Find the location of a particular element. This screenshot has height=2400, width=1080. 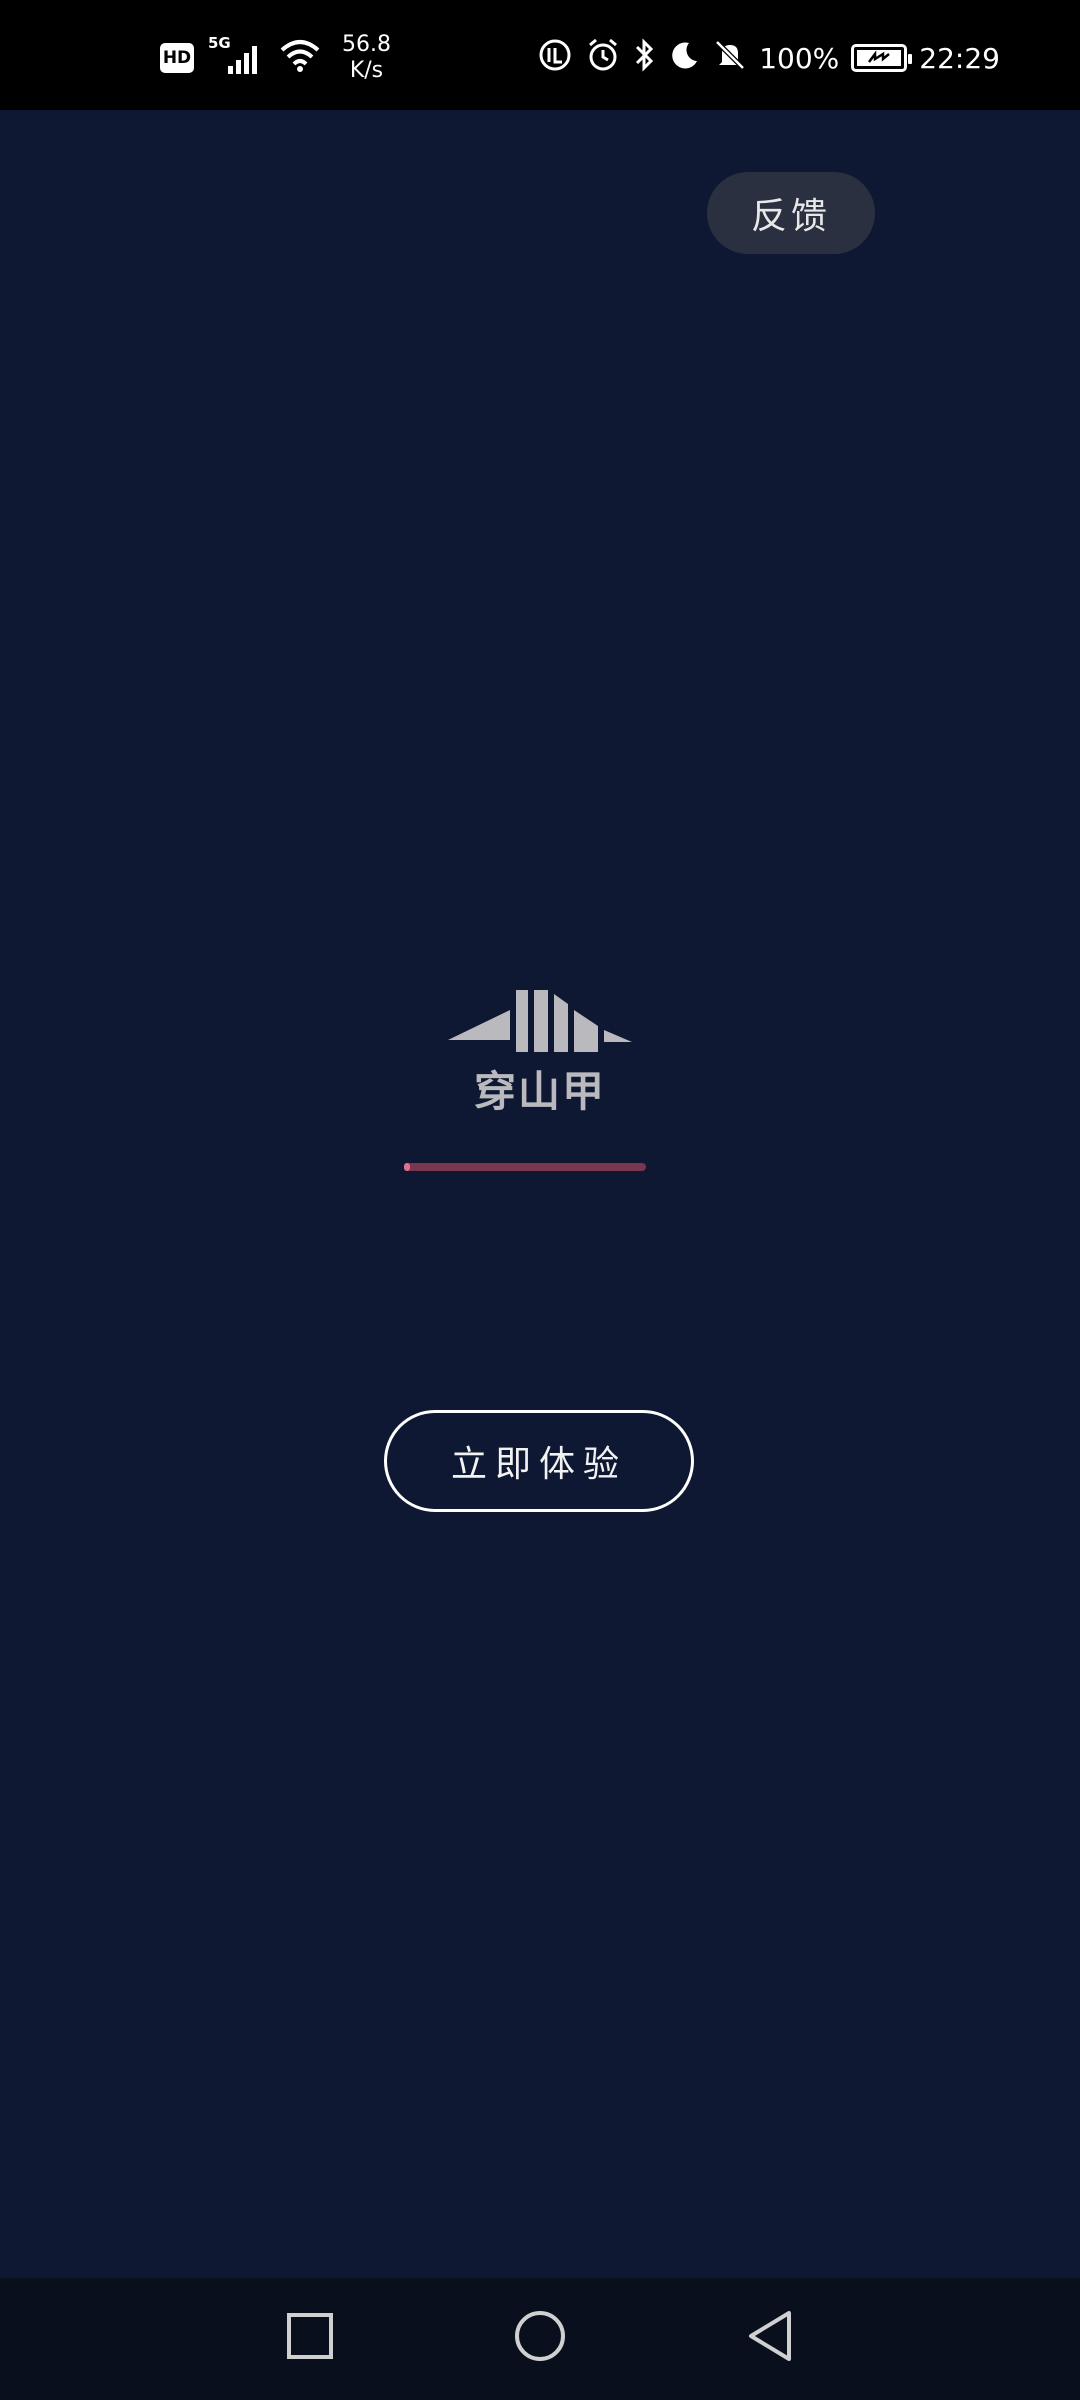

status-bar: HD 5G 56.8 K/s 100% 22:29 is located at coordinates (540, 55).